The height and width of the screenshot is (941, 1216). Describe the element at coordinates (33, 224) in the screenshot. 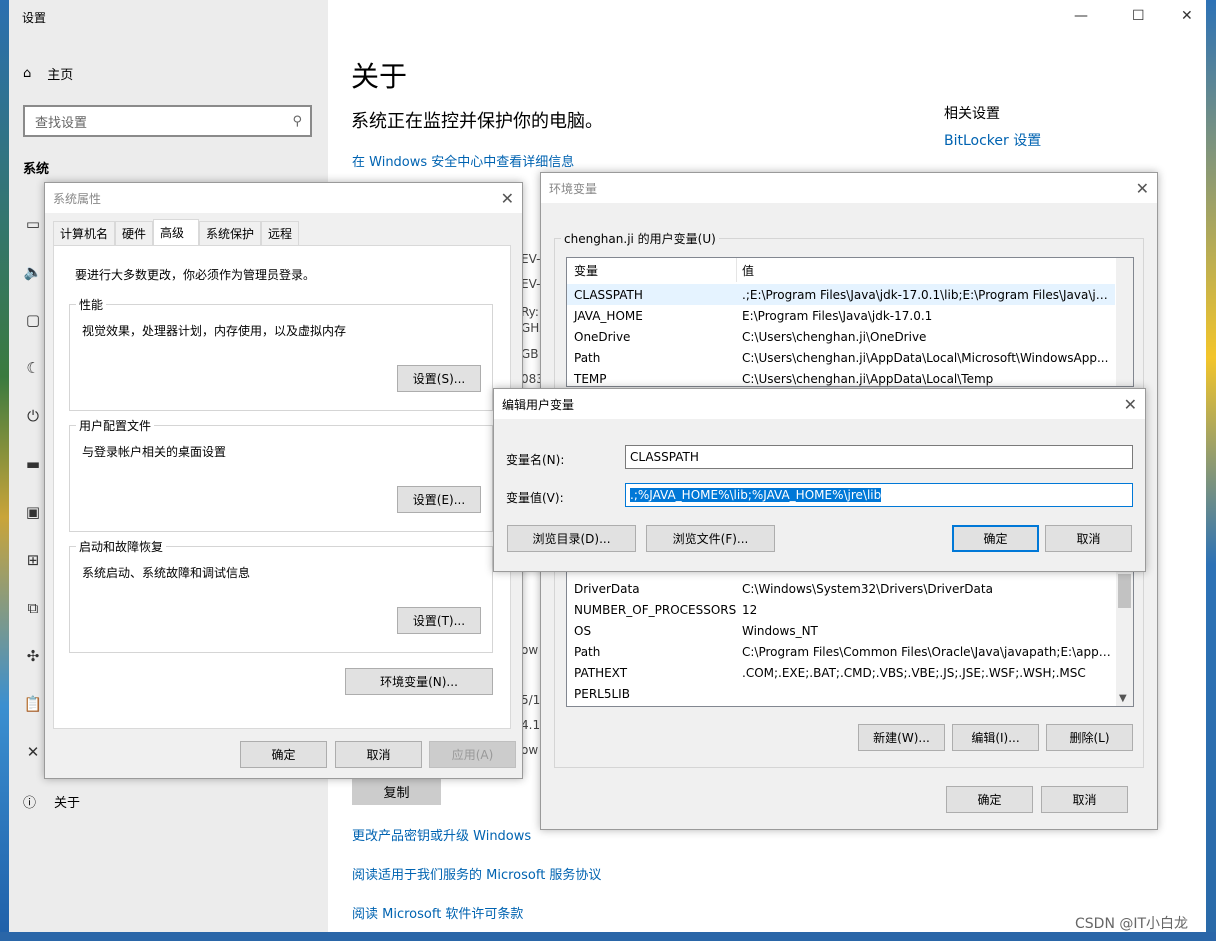

I see `display-icon: ▭` at that location.